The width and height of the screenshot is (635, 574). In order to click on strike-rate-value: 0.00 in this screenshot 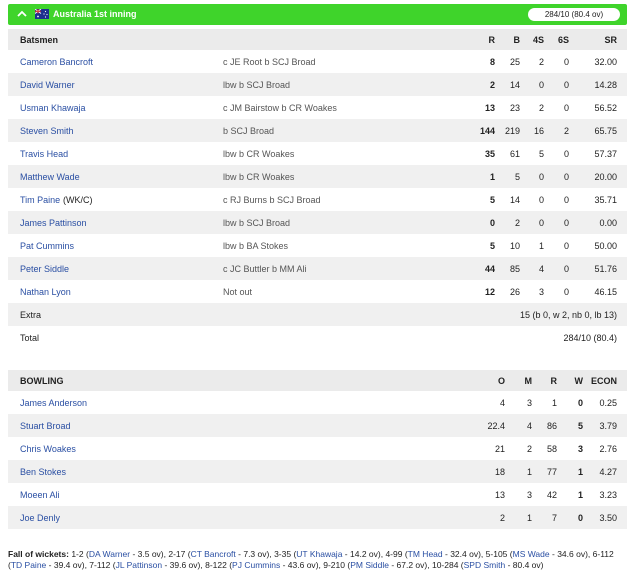, I will do `click(608, 223)`.